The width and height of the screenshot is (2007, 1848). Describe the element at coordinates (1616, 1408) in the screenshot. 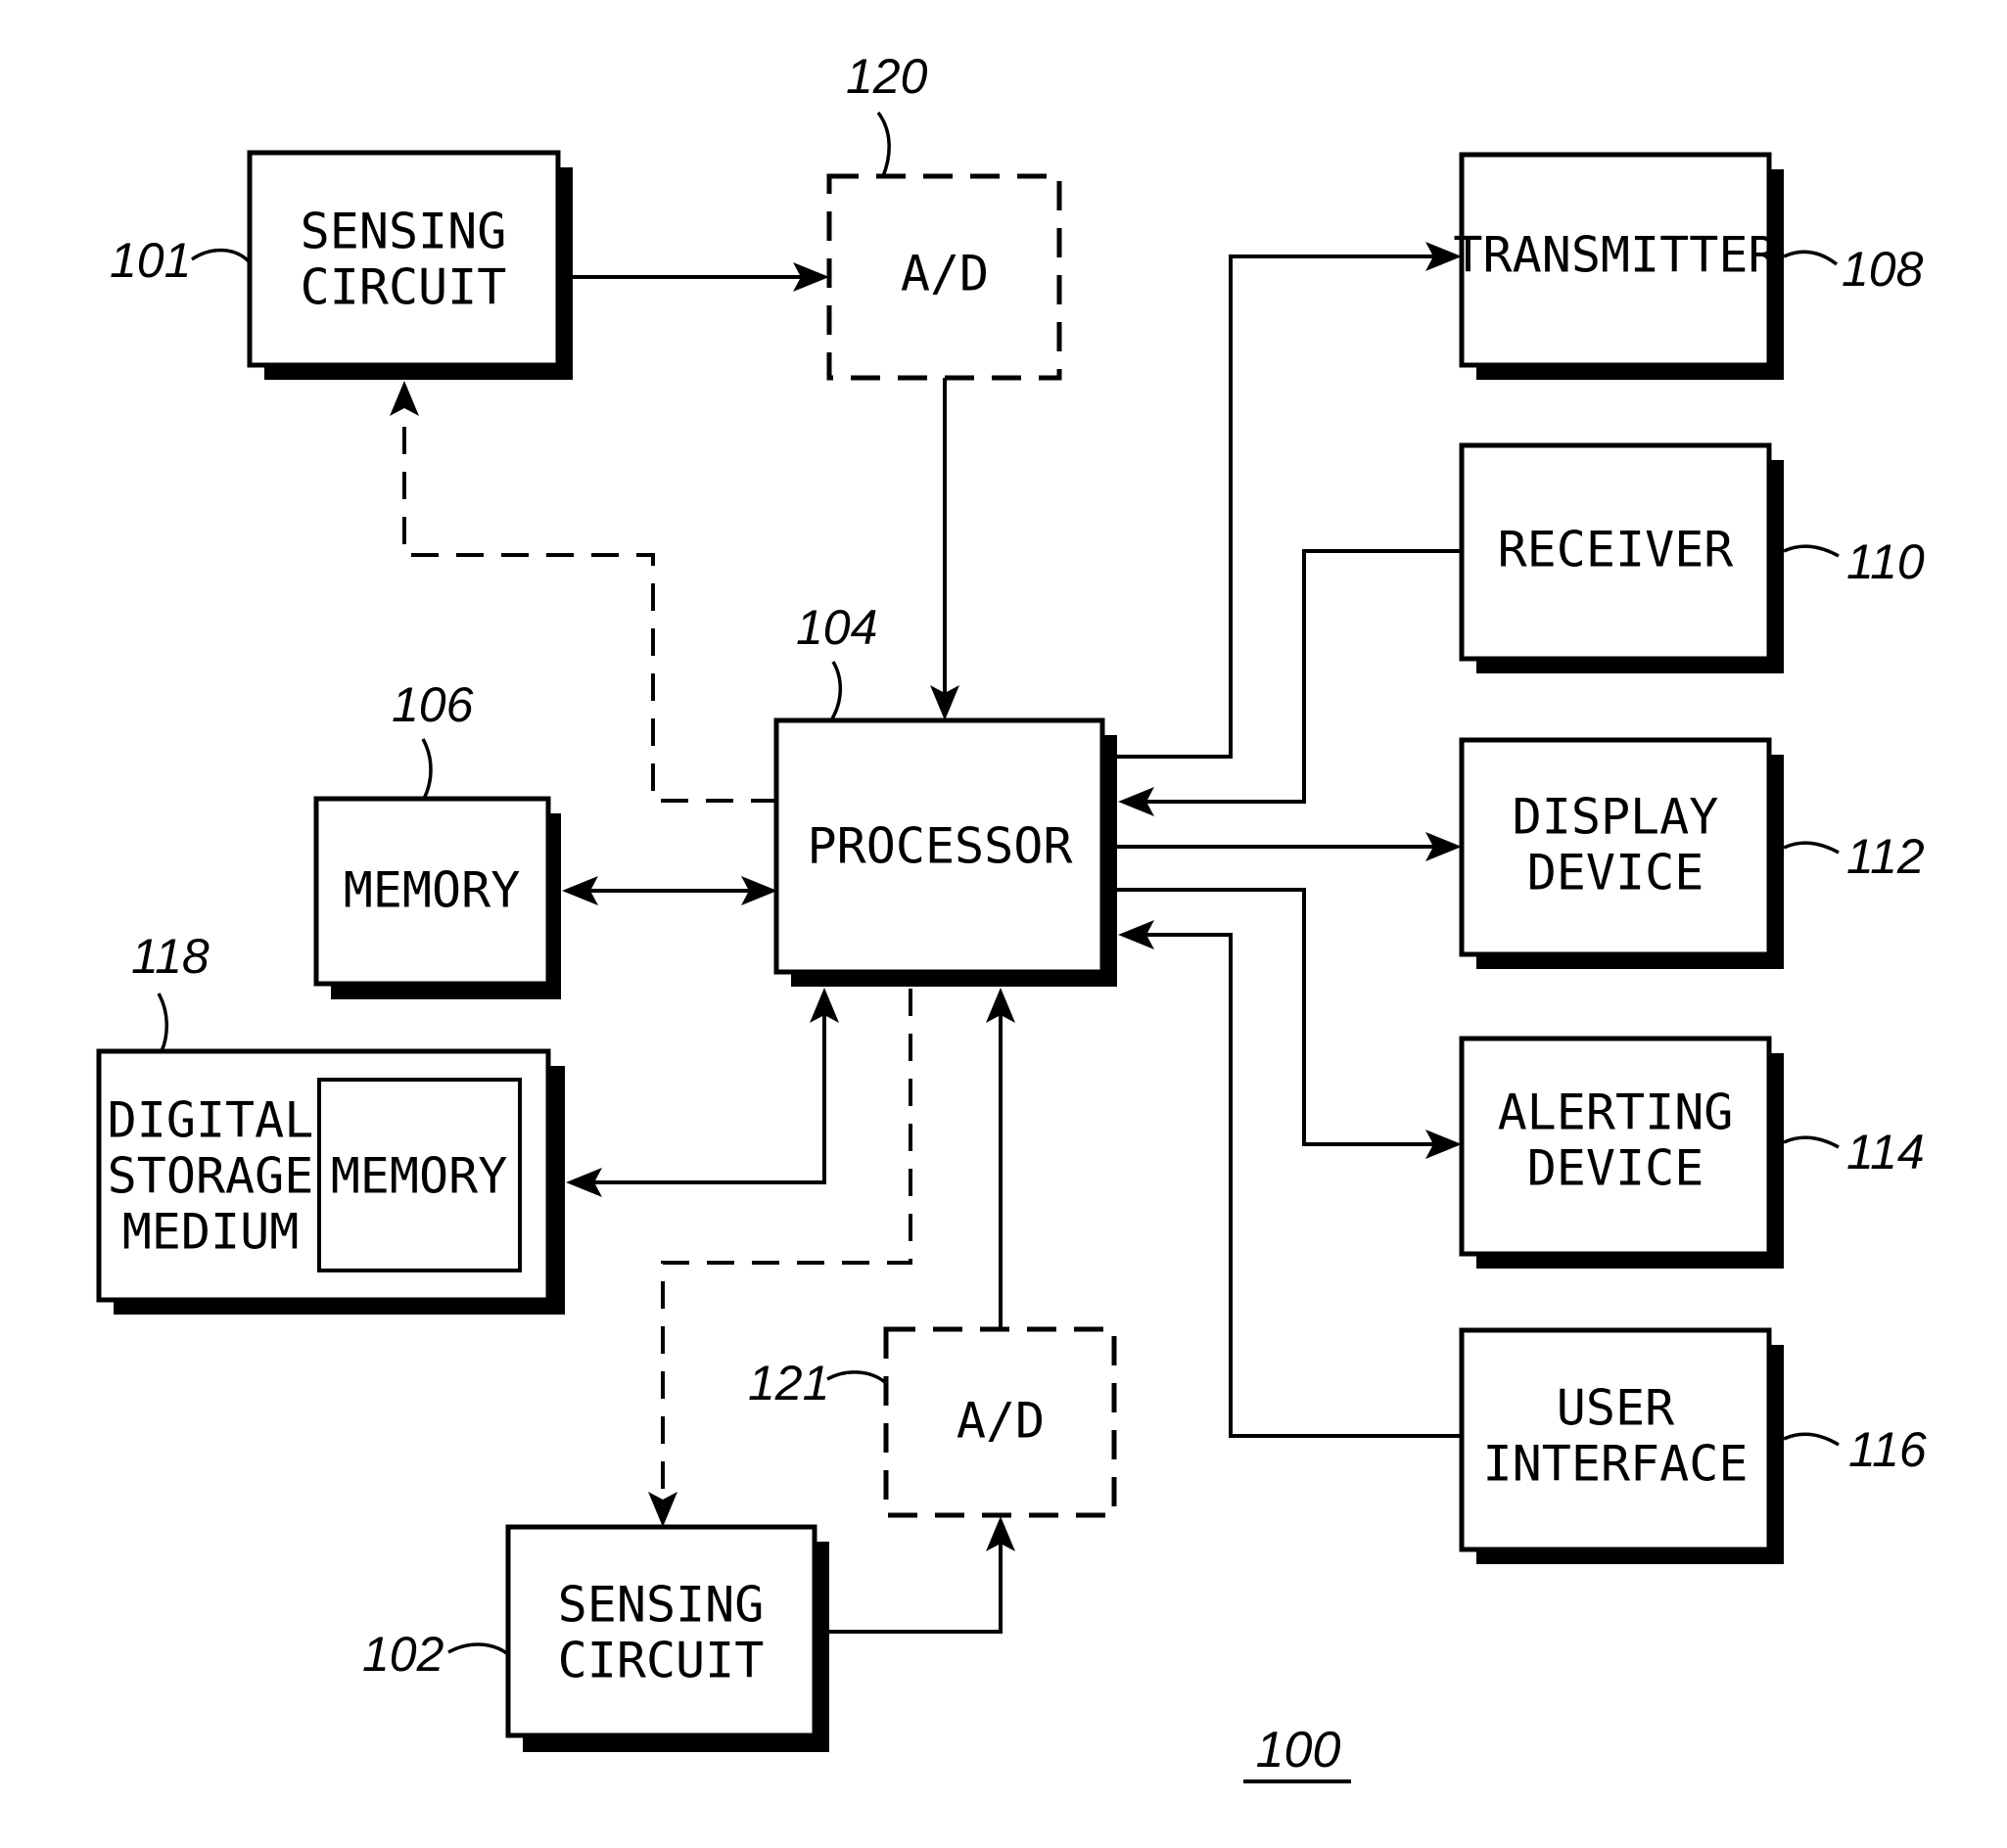

I see `block-label: USER` at that location.